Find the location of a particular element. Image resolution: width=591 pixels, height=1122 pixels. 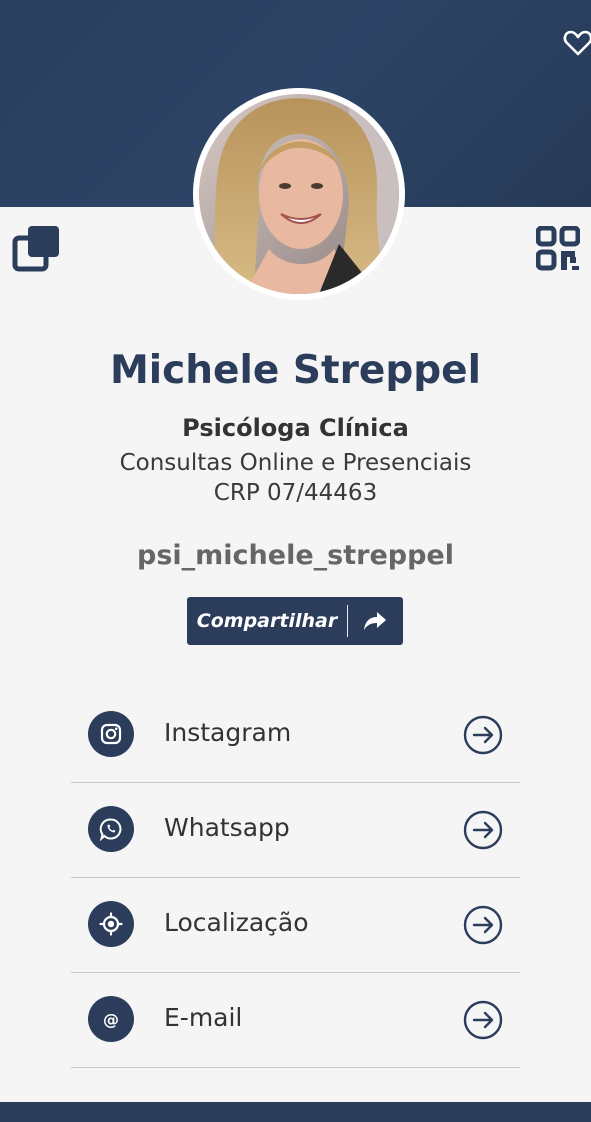

link-label: Localização is located at coordinates (236, 922).